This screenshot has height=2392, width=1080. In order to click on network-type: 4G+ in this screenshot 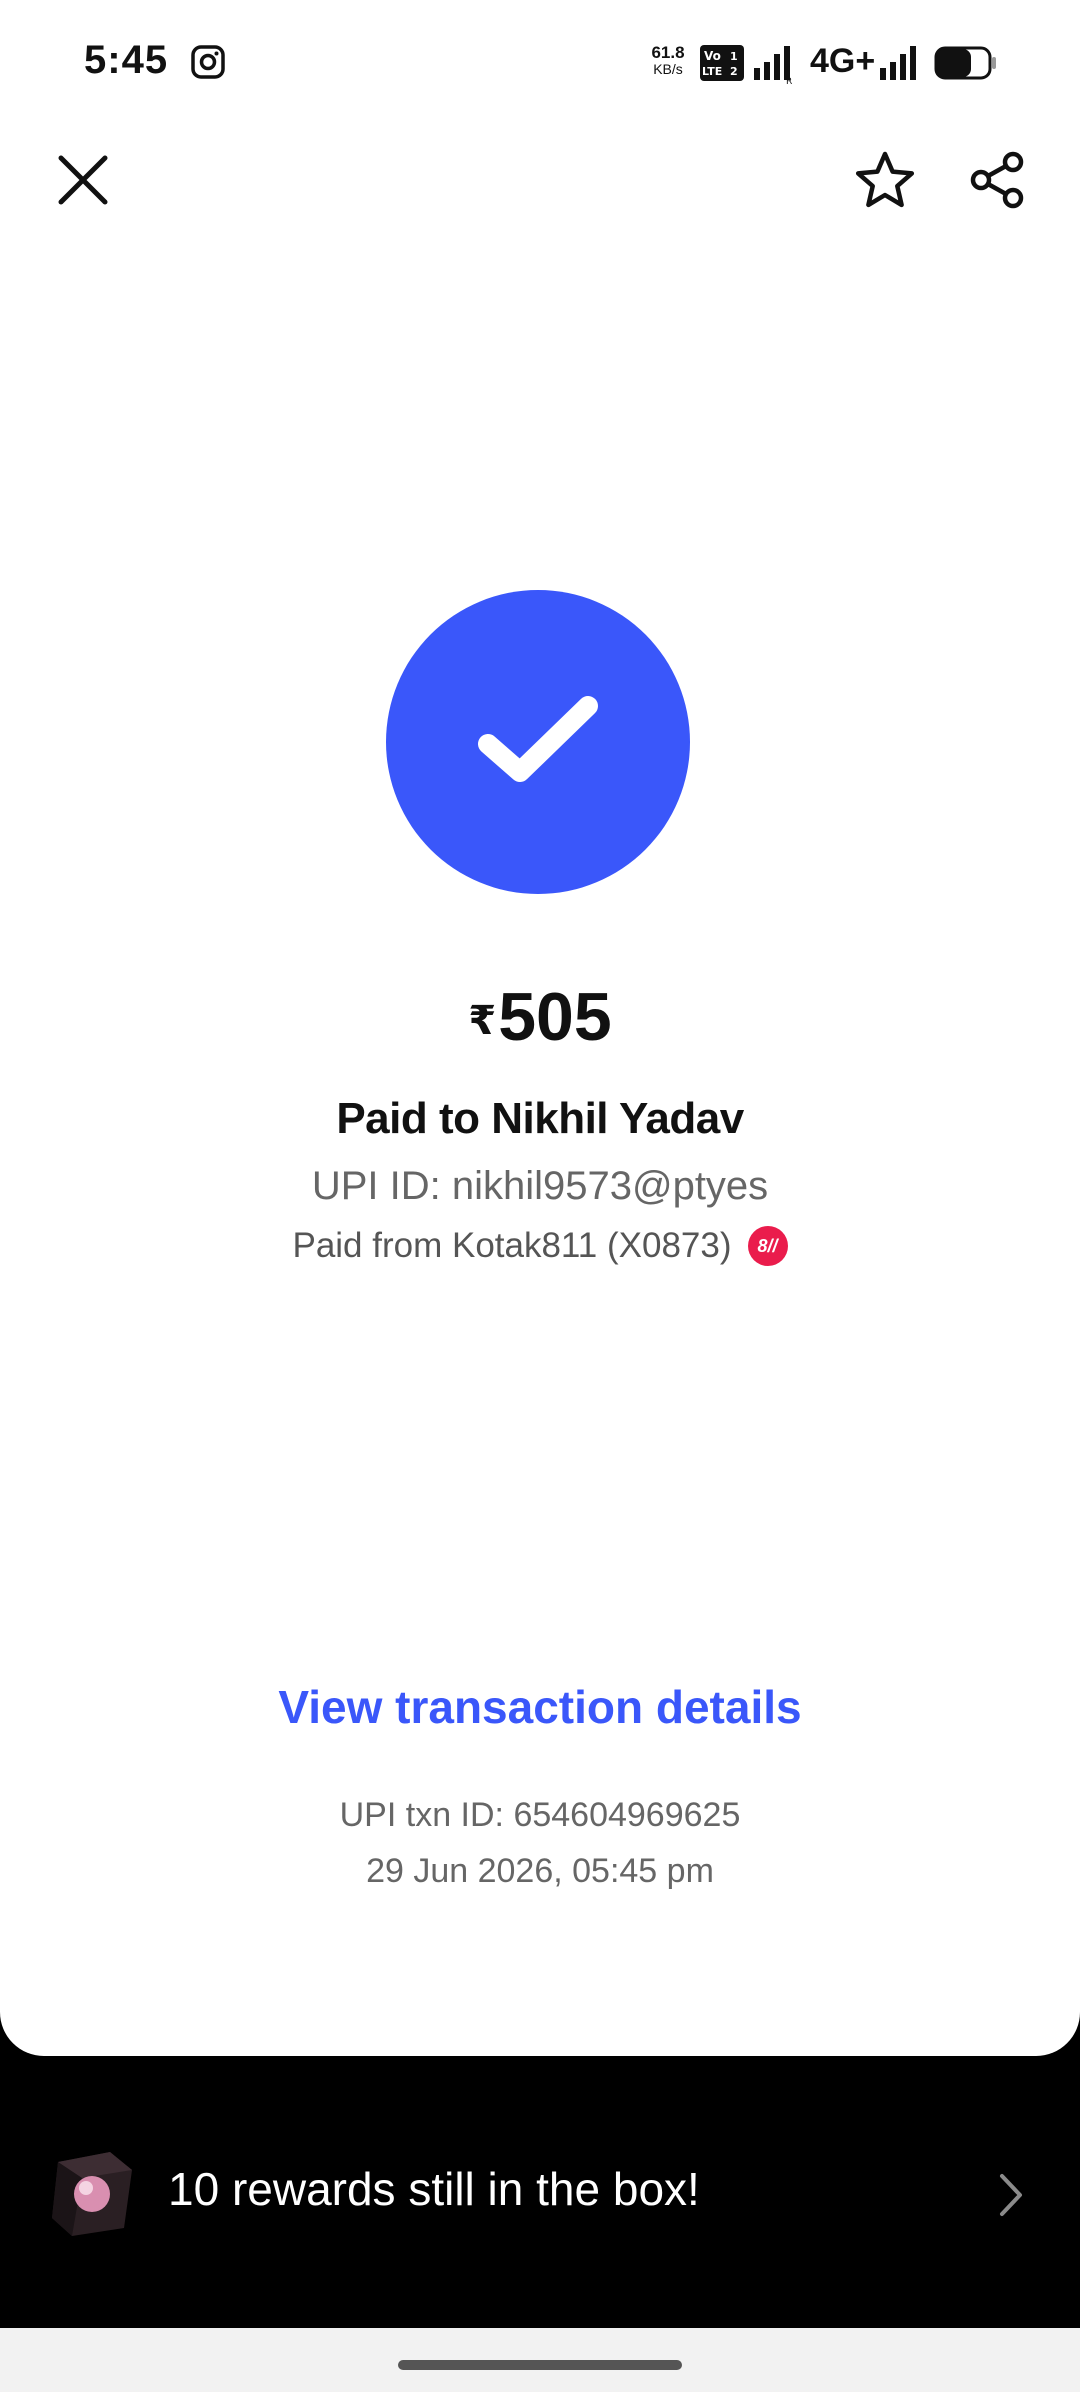, I will do `click(843, 61)`.